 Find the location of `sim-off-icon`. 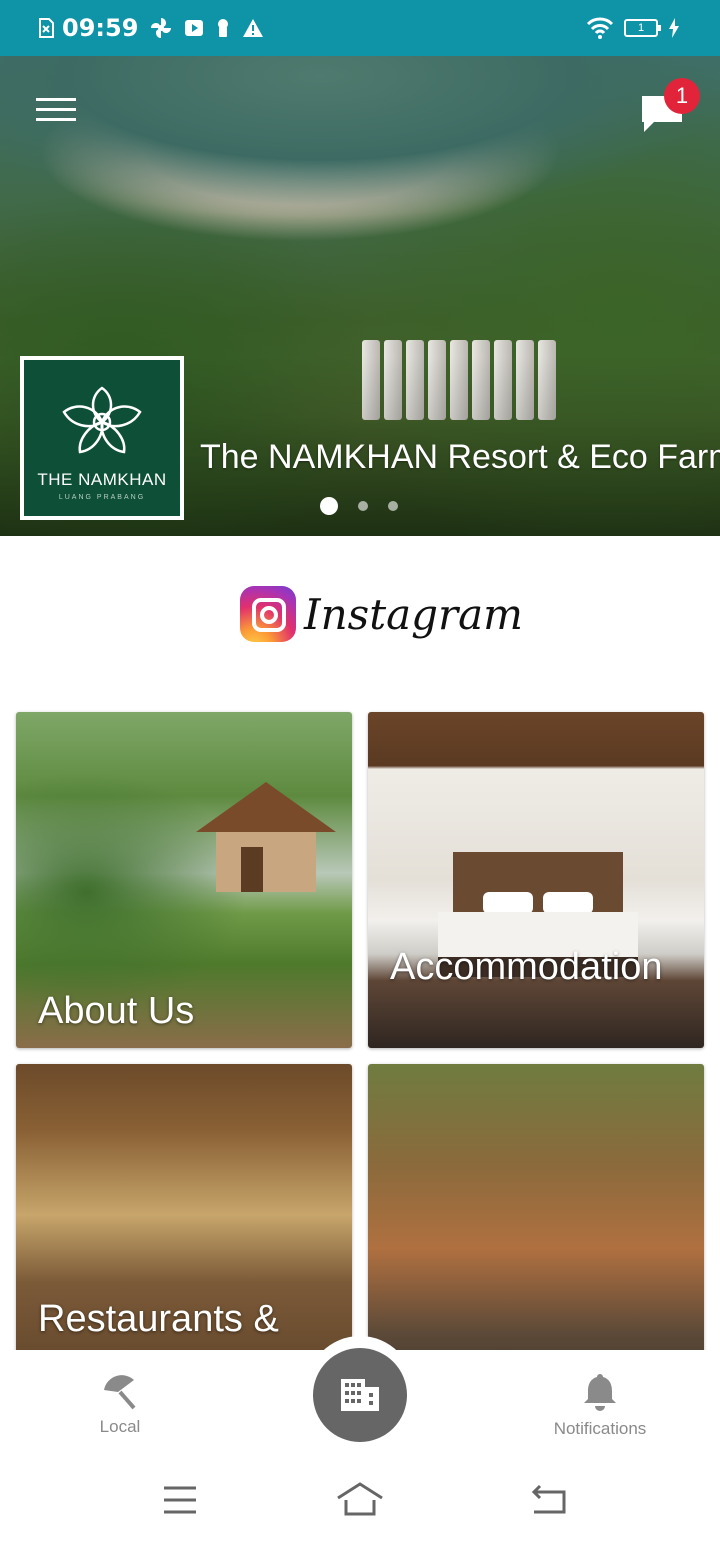

sim-off-icon is located at coordinates (46, 28).